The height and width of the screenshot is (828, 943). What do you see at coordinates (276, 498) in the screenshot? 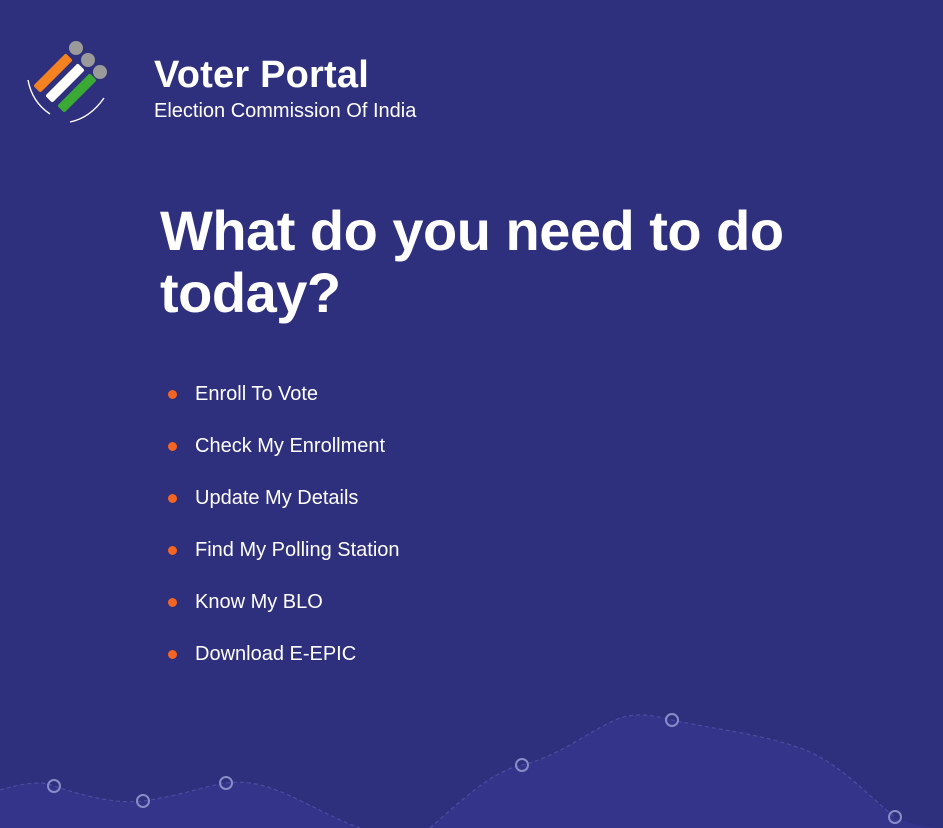
I see `task-label: Update My Details` at bounding box center [276, 498].